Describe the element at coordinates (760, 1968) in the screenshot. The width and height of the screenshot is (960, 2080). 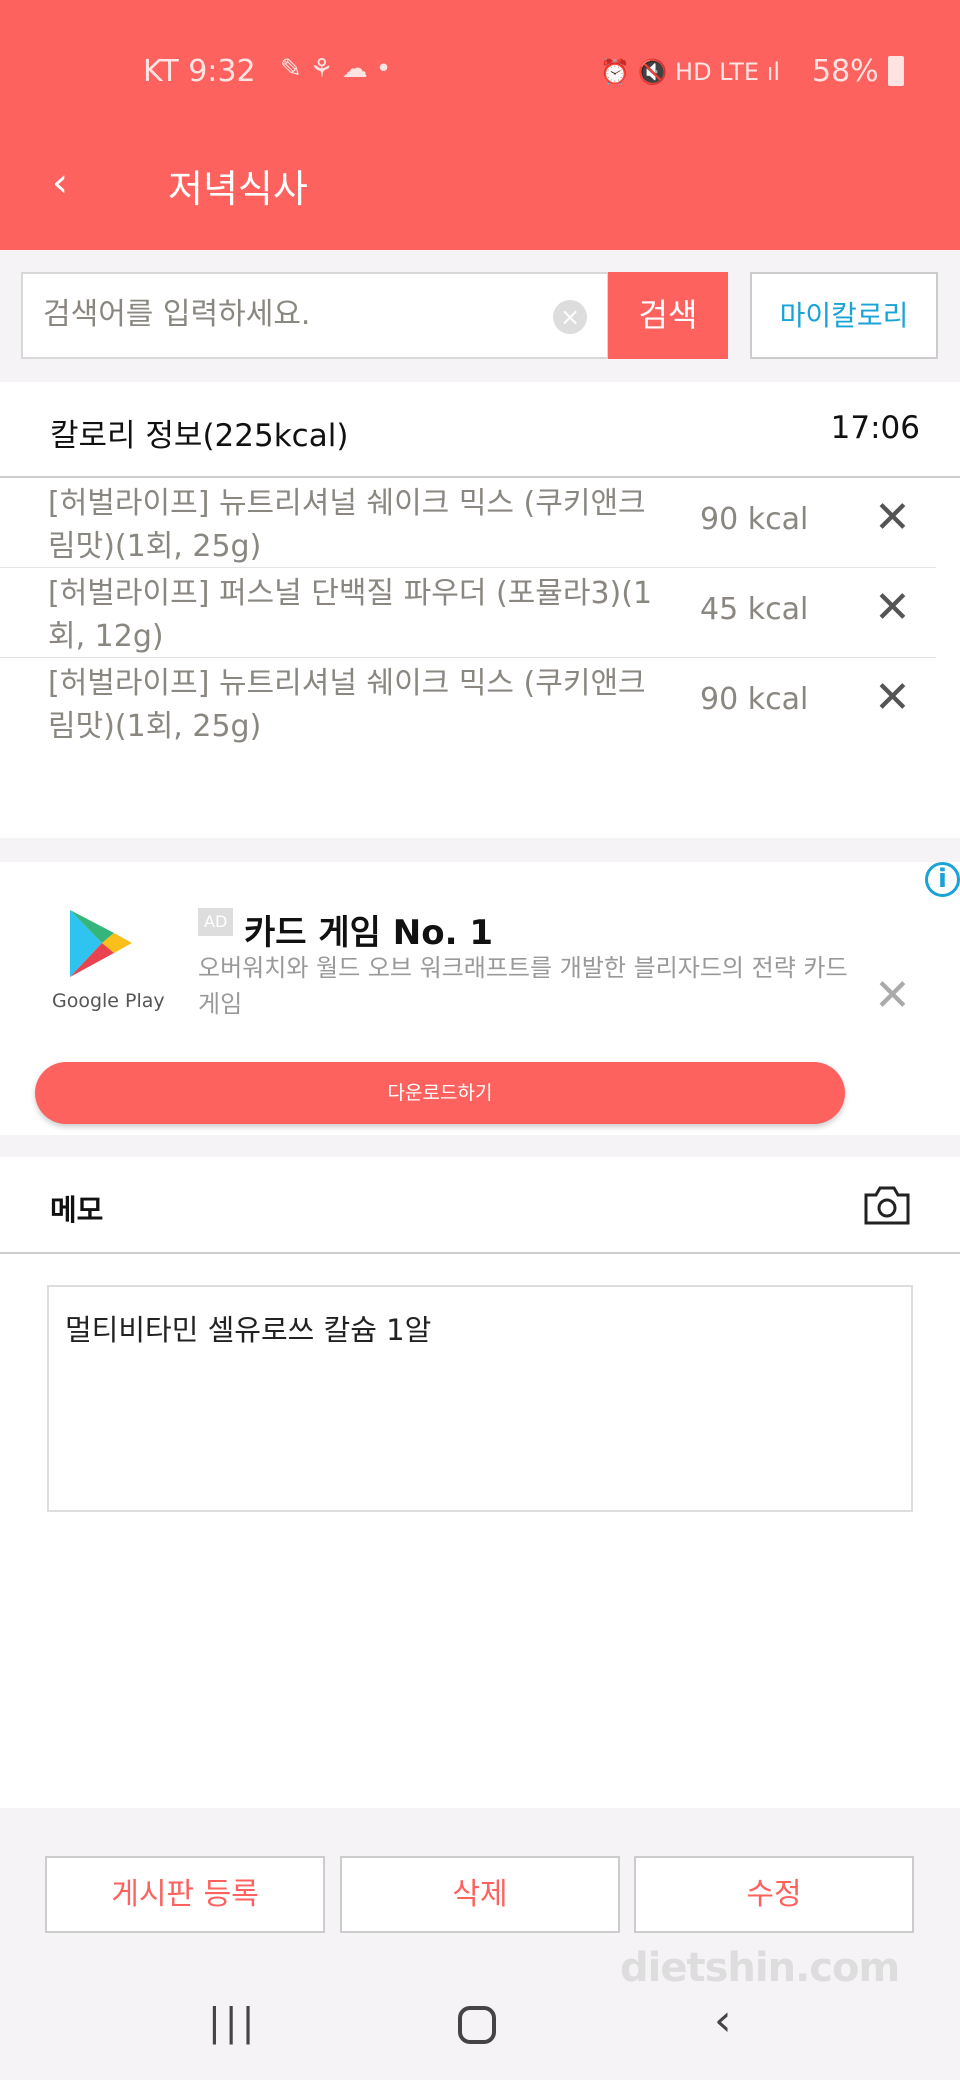
I see `watermark: dietshin.com` at that location.